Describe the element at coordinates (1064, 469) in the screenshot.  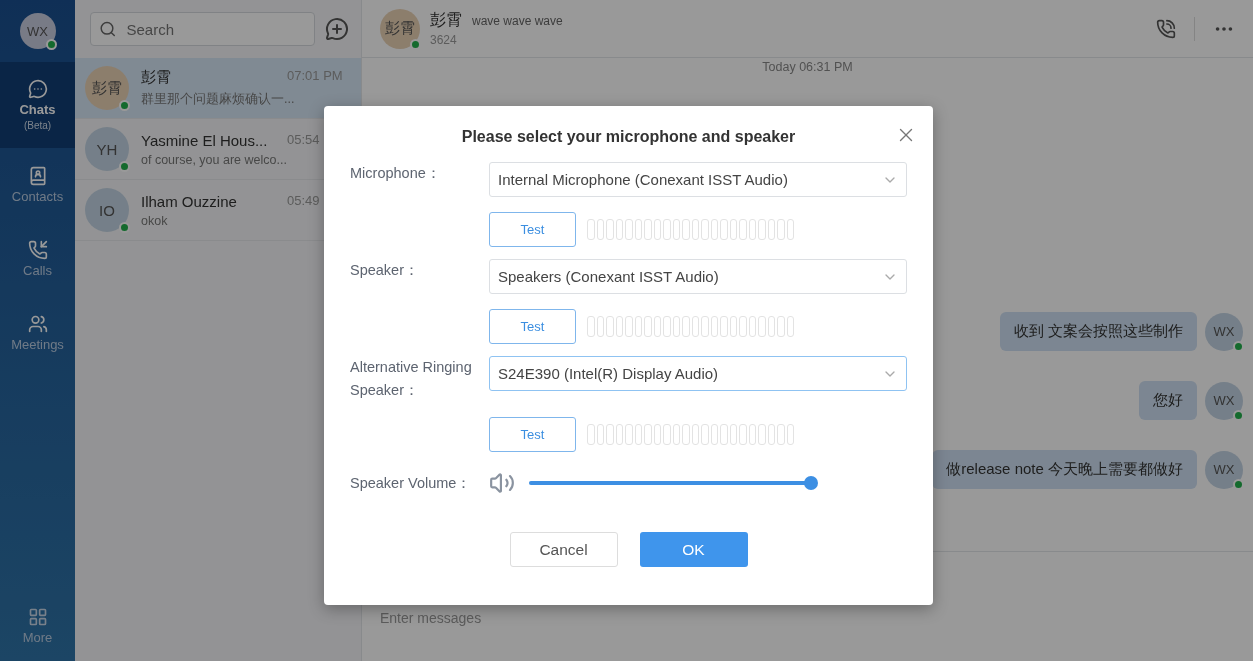
I see `message-bubble: 做release note 今天晚上需要都做好` at that location.